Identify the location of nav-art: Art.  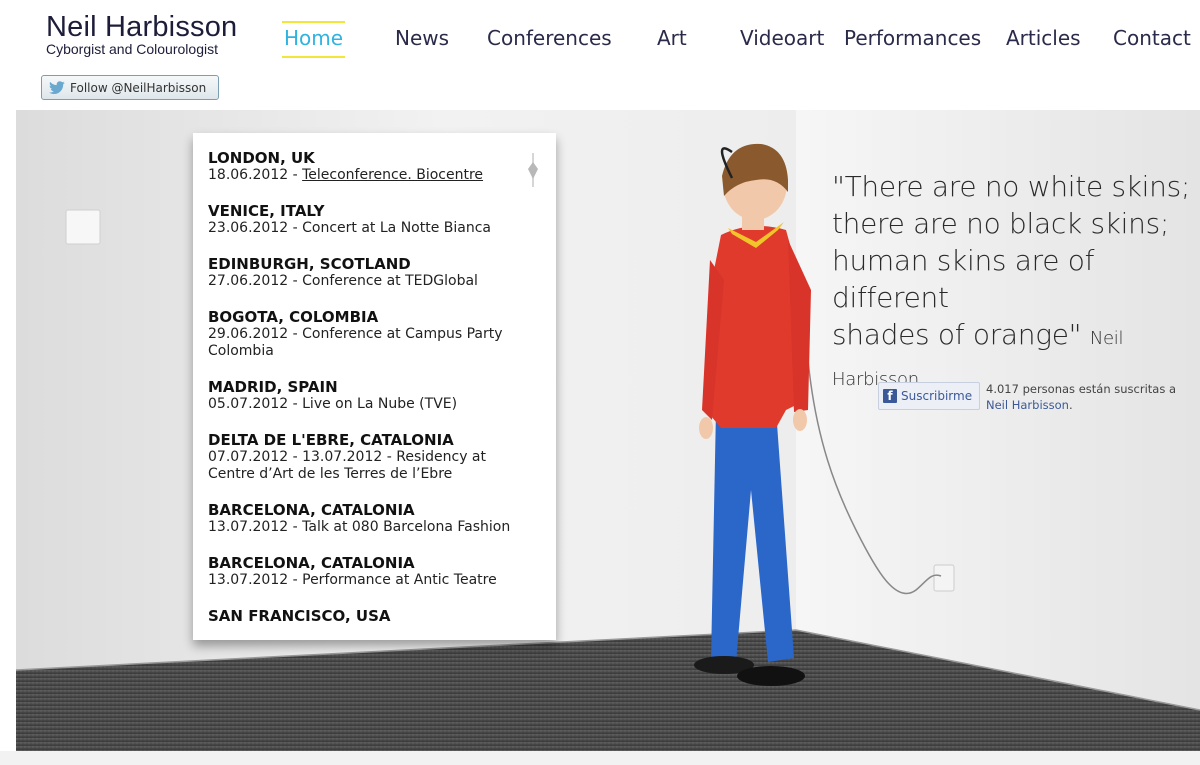
(672, 38).